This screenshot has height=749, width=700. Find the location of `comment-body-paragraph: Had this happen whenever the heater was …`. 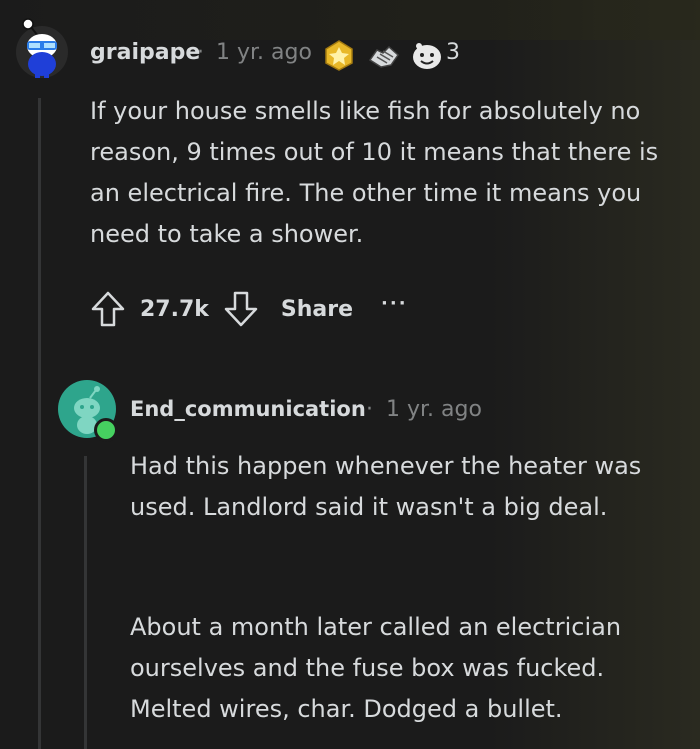

comment-body-paragraph: Had this happen whenever the heater was … is located at coordinates (386, 486).